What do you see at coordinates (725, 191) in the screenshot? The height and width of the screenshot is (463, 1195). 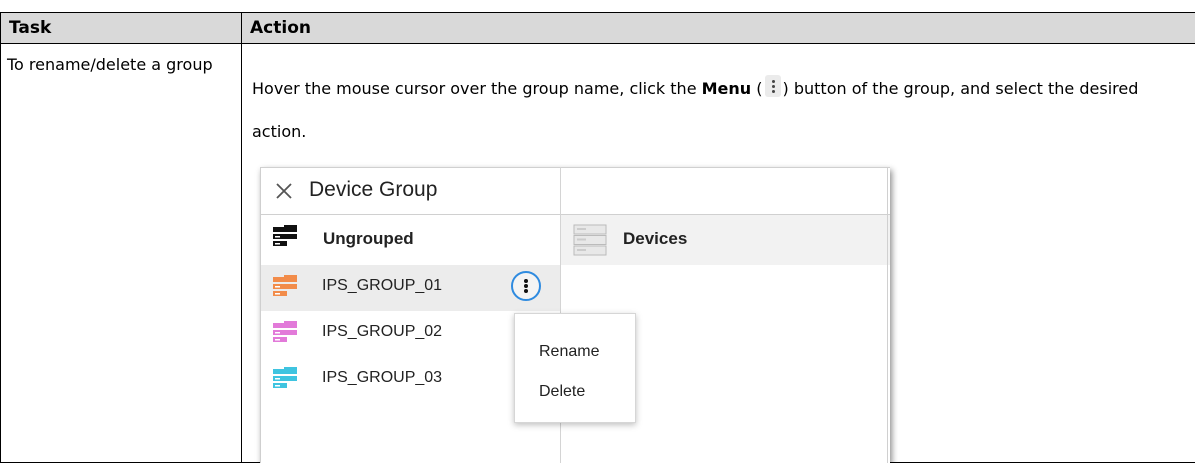 I see `devices-title-bar` at bounding box center [725, 191].